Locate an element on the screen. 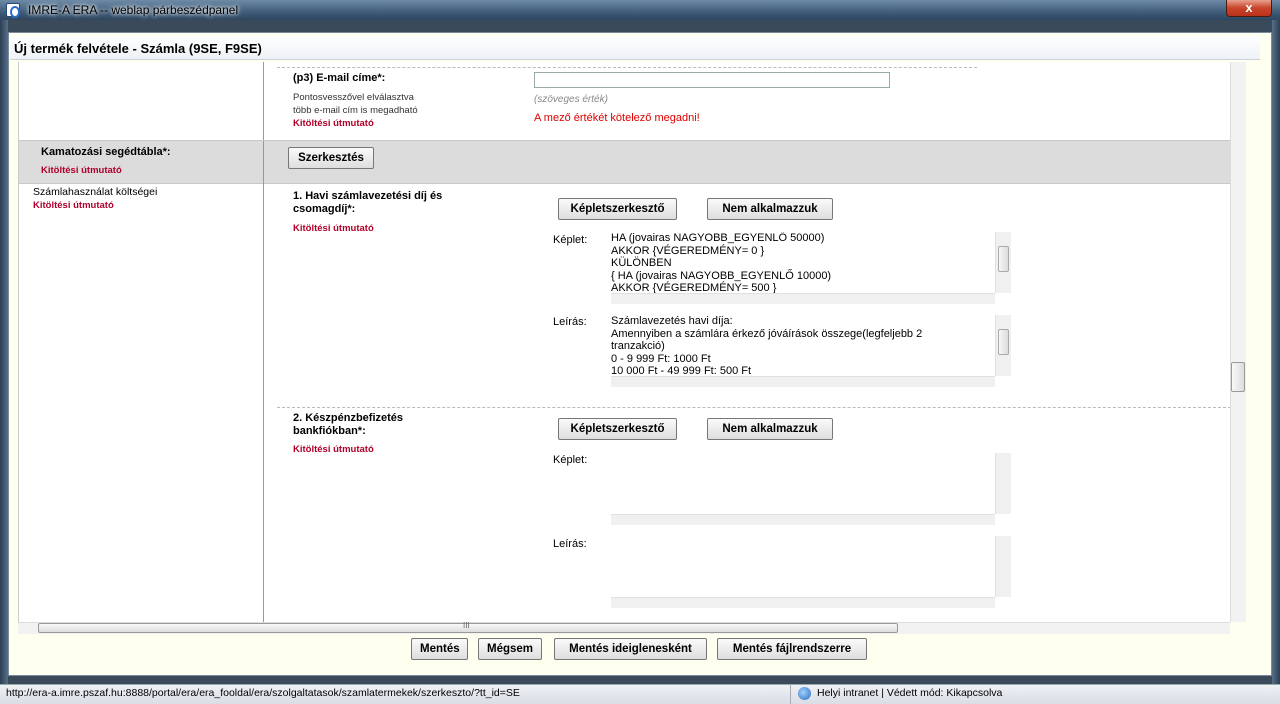 This screenshot has height=704, width=1280. fee2-description-label: Leírás: is located at coordinates (570, 544).